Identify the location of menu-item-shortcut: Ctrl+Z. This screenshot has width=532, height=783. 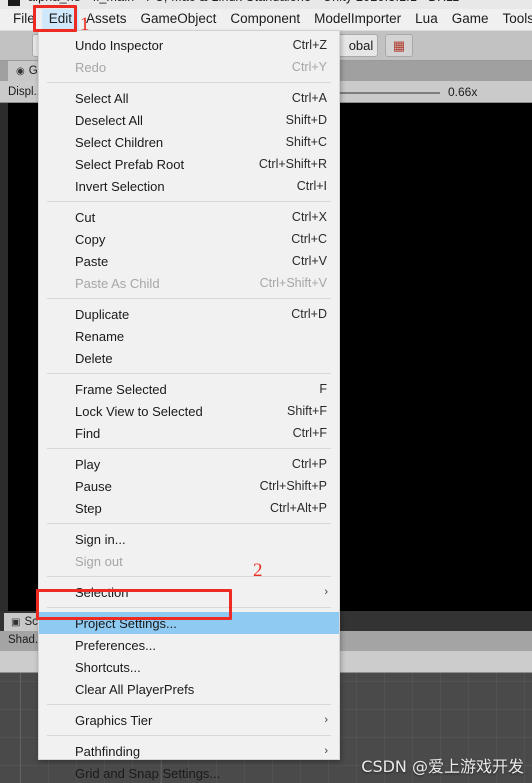
(309, 45).